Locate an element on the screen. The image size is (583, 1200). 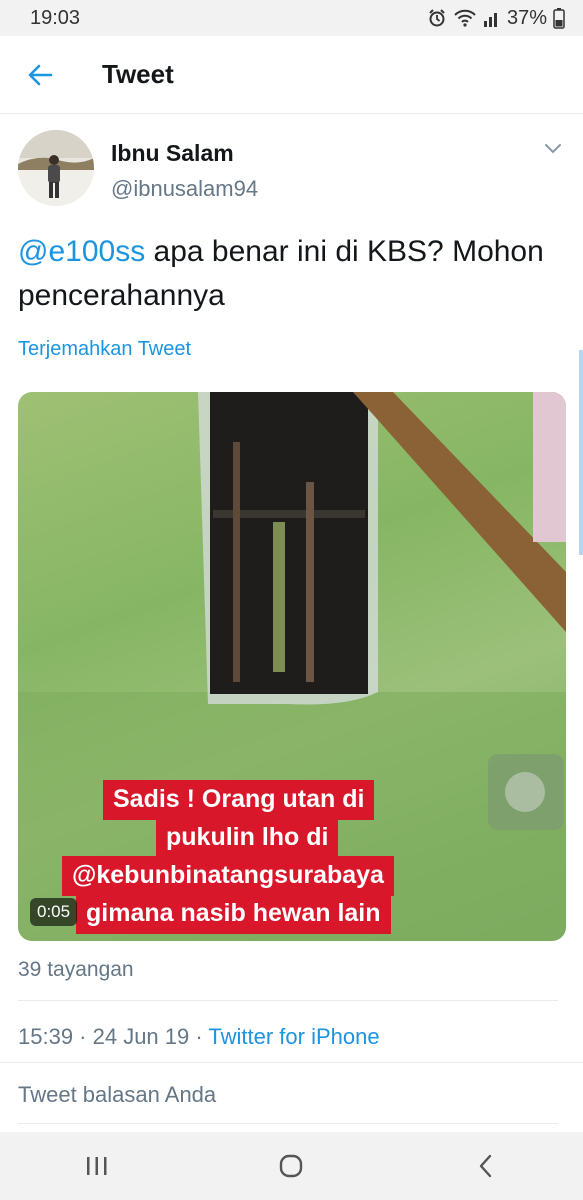
back-arrow-icon is located at coordinates (40, 74).